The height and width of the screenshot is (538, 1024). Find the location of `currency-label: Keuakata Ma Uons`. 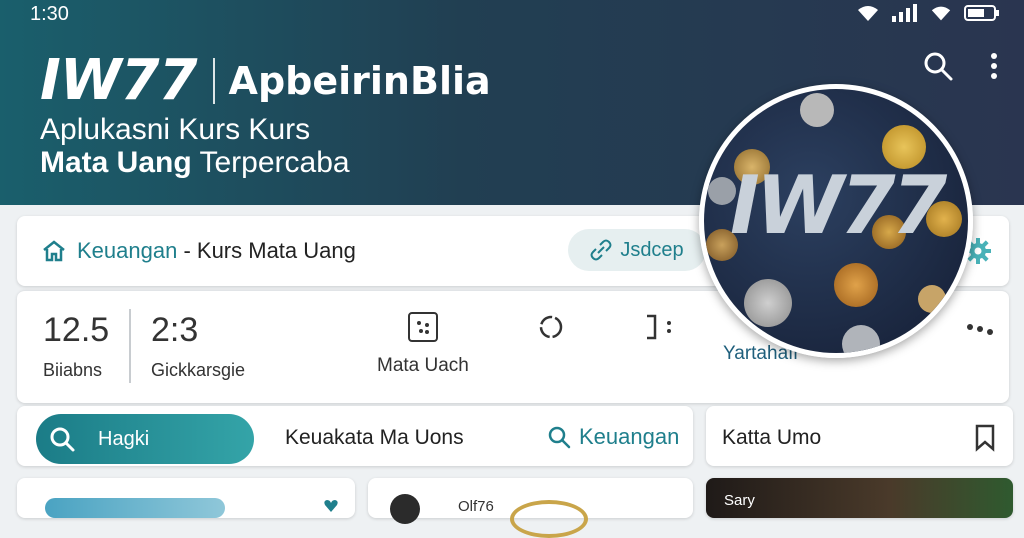

currency-label: Keuakata Ma Uons is located at coordinates (374, 437).